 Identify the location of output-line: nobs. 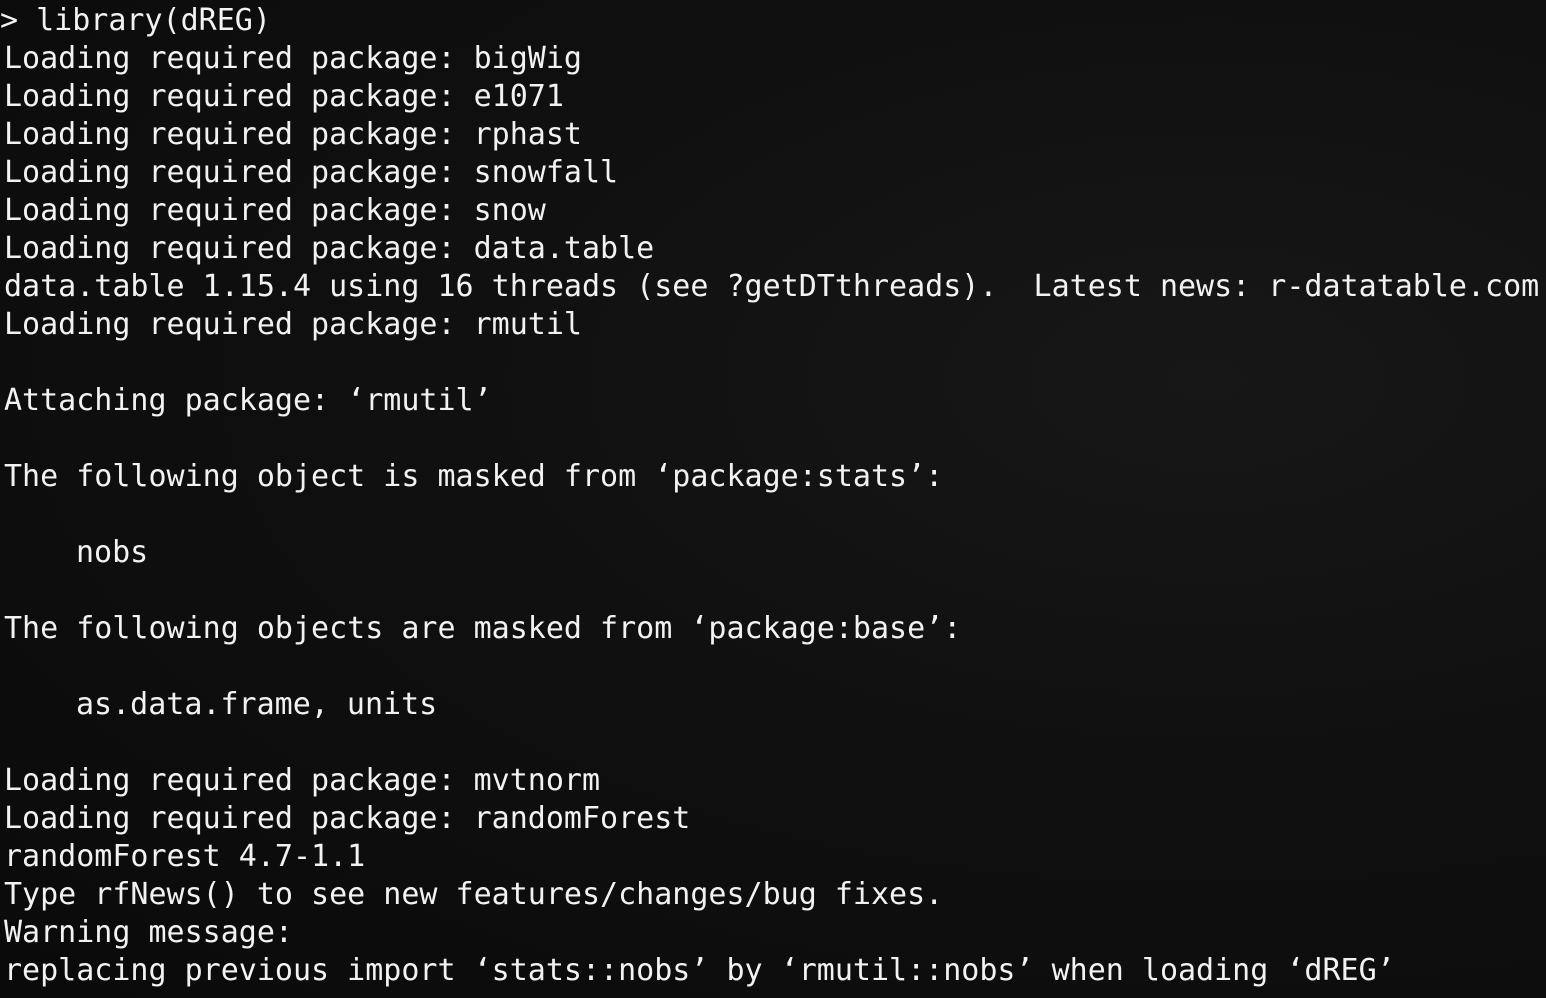
(112, 552).